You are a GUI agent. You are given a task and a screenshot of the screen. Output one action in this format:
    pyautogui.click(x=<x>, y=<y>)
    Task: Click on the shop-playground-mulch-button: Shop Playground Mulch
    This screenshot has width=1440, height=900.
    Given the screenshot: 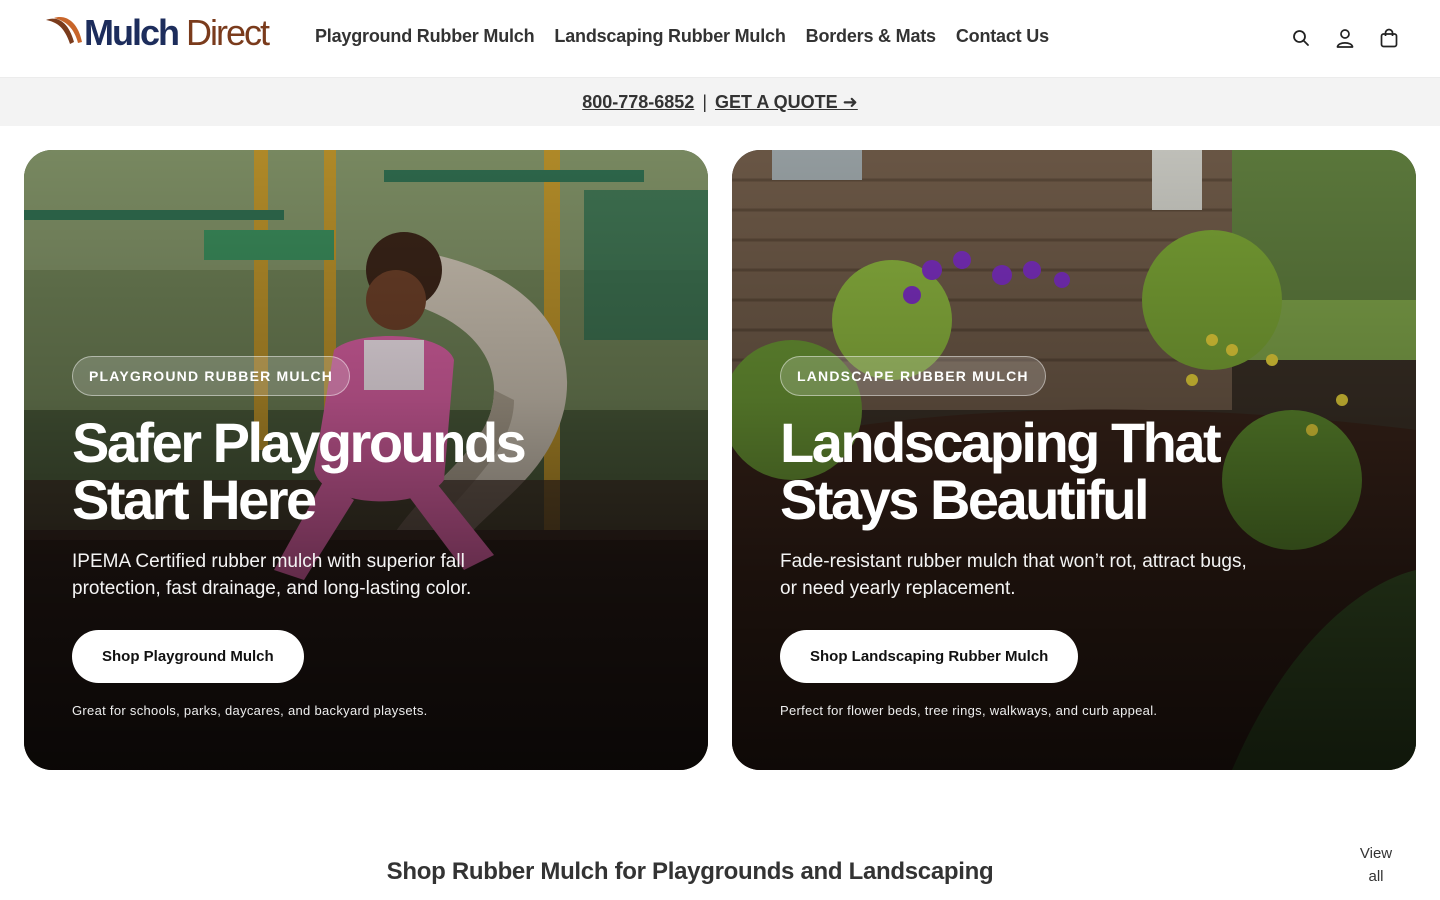 What is the action you would take?
    pyautogui.click(x=188, y=656)
    